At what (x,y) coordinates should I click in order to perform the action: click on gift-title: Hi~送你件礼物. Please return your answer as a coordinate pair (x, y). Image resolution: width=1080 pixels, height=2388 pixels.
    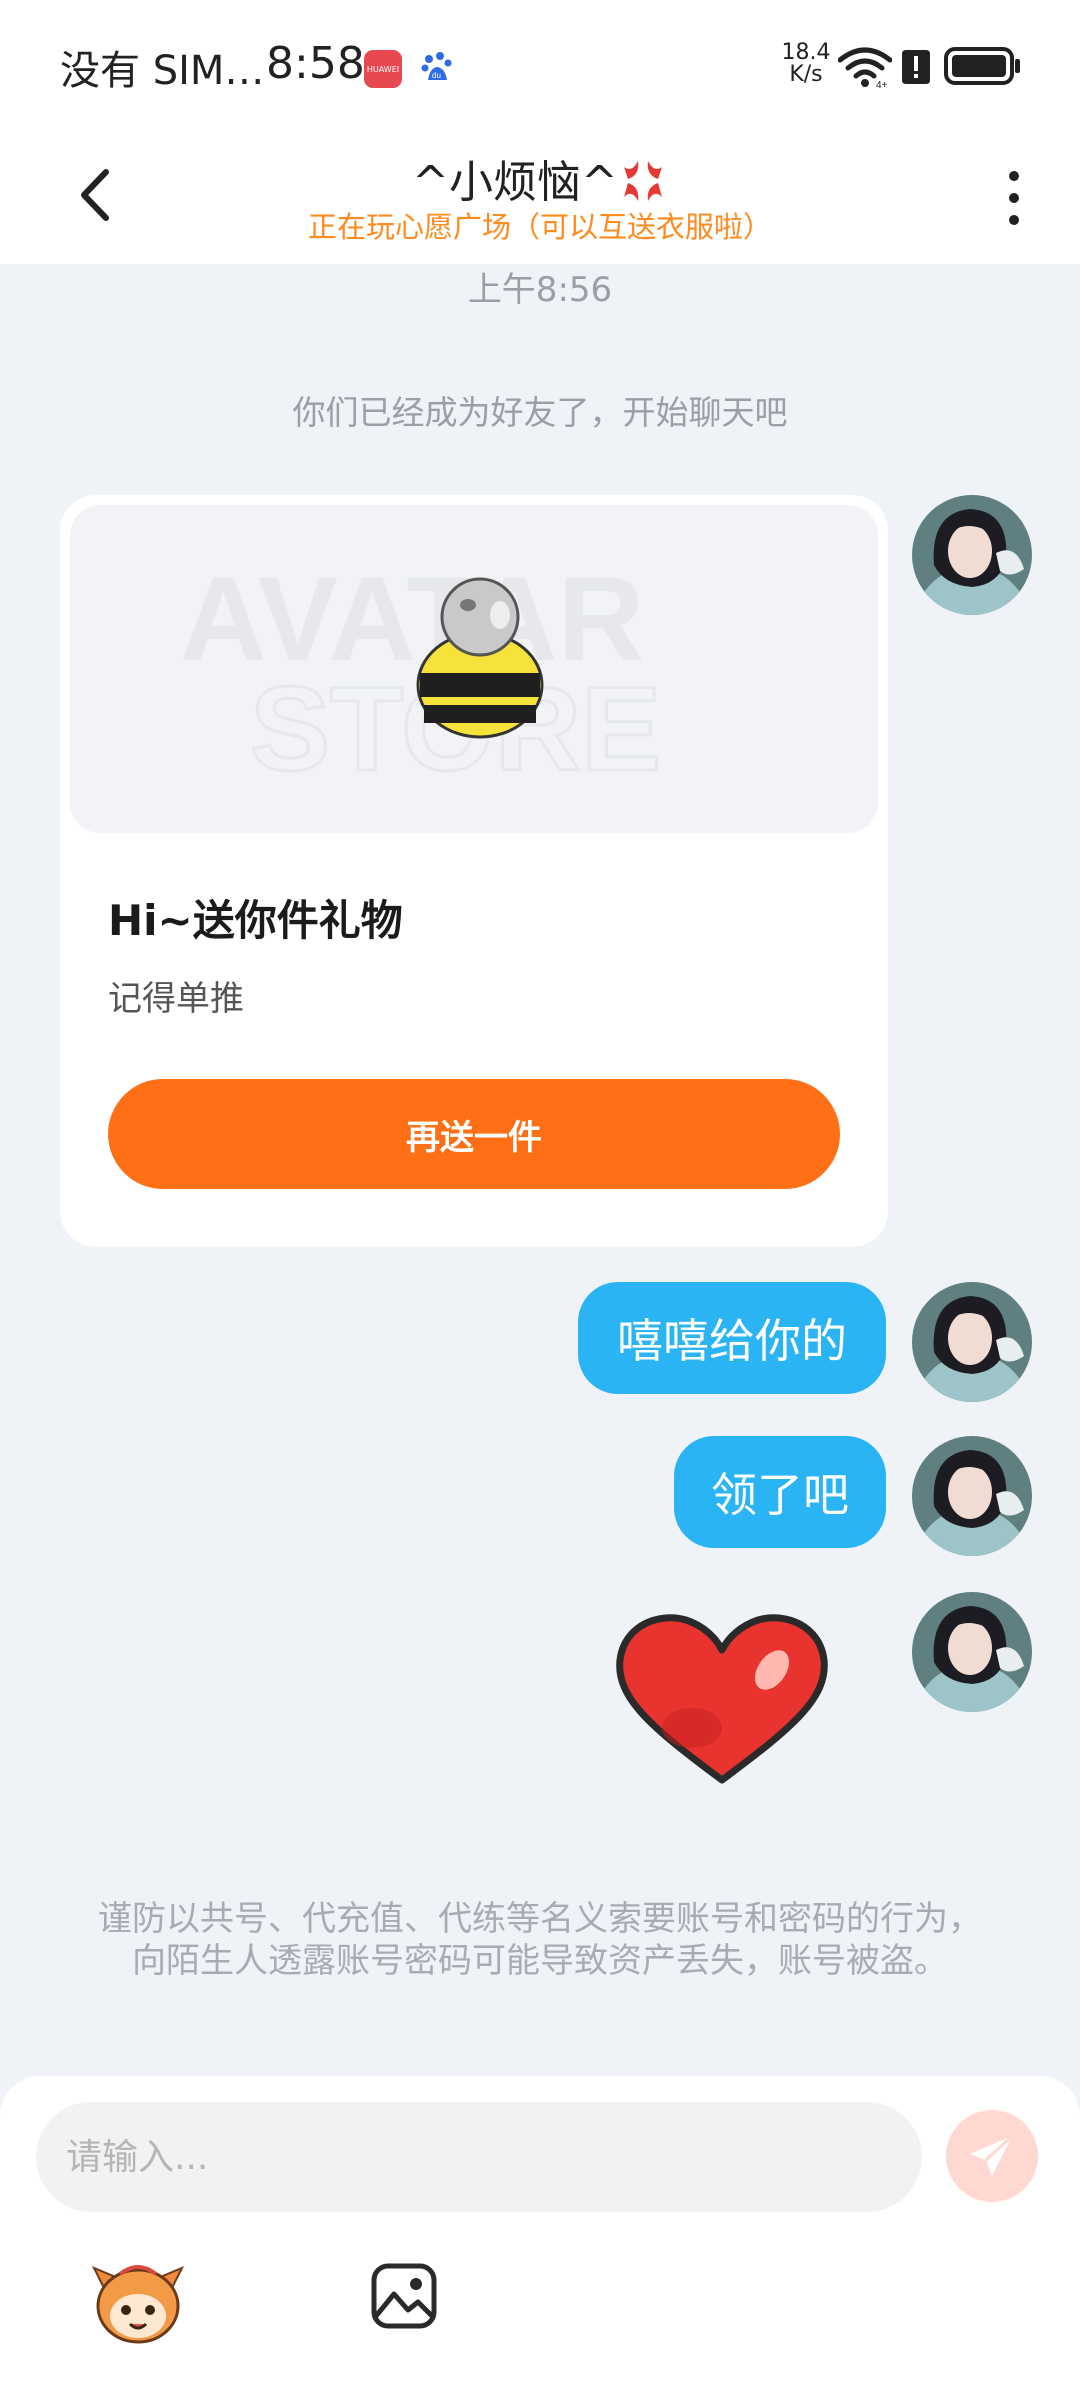
    Looking at the image, I should click on (255, 920).